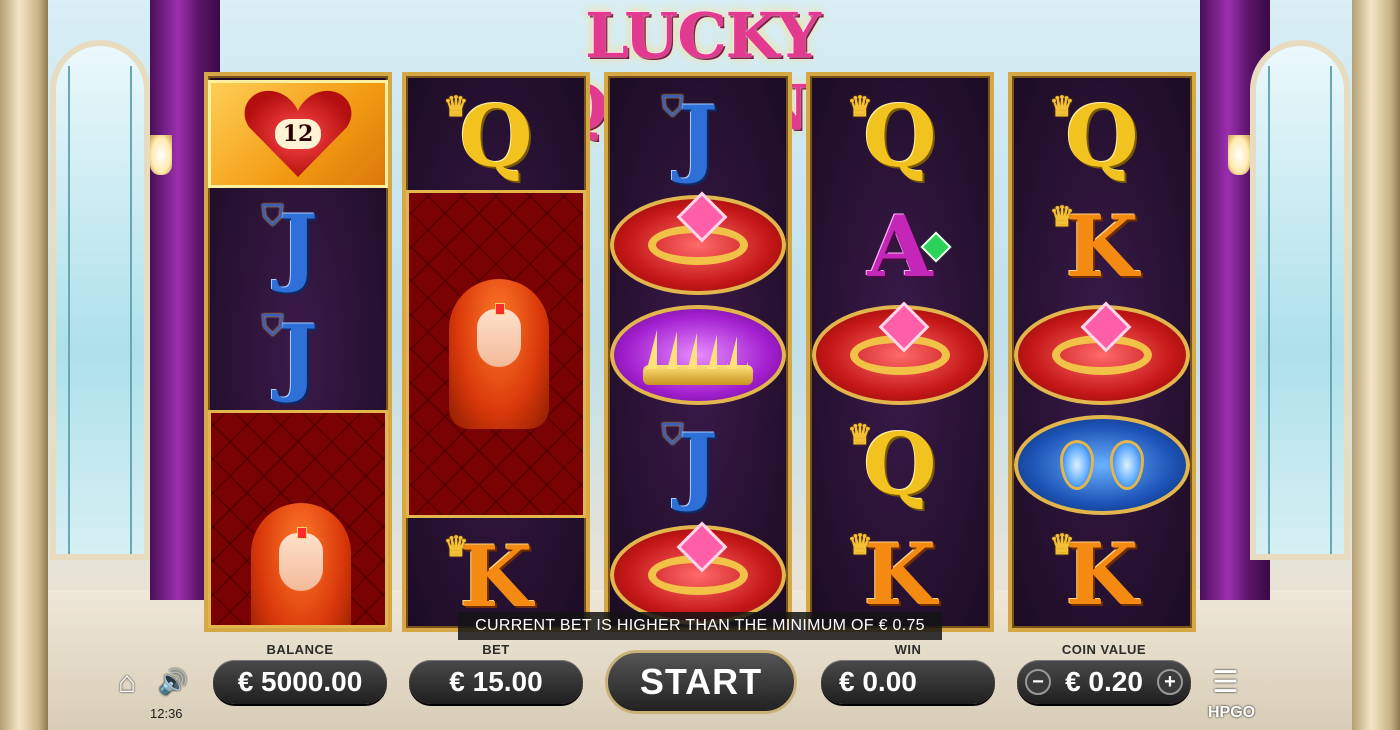 The height and width of the screenshot is (730, 1400). What do you see at coordinates (1376, 365) in the screenshot?
I see `right-pillar` at bounding box center [1376, 365].